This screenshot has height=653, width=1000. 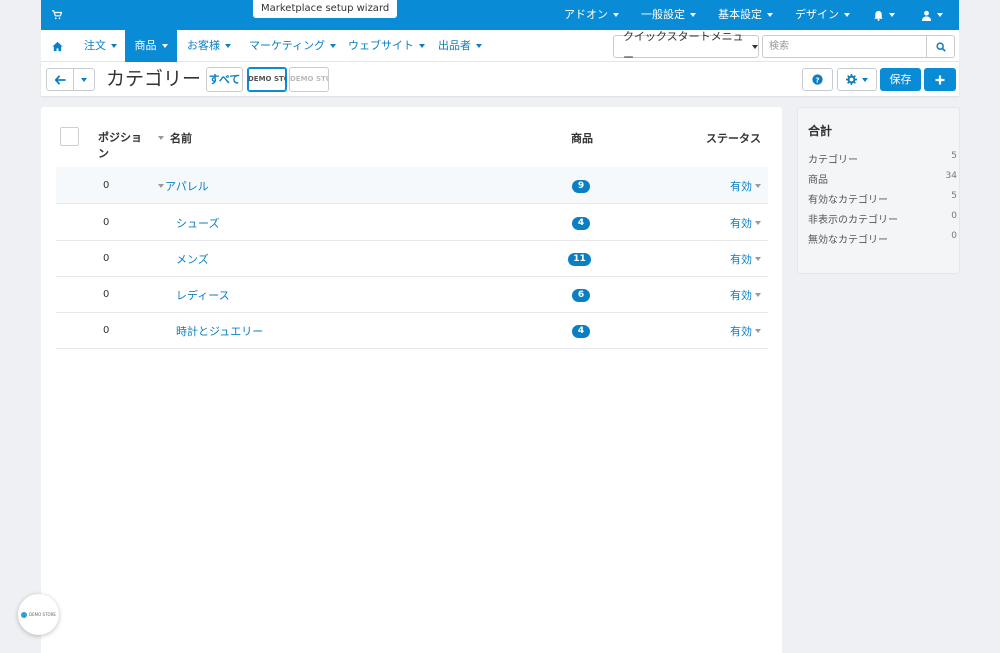 What do you see at coordinates (381, 45) in the screenshot?
I see `nav-website-label: ウェブサイト` at bounding box center [381, 45].